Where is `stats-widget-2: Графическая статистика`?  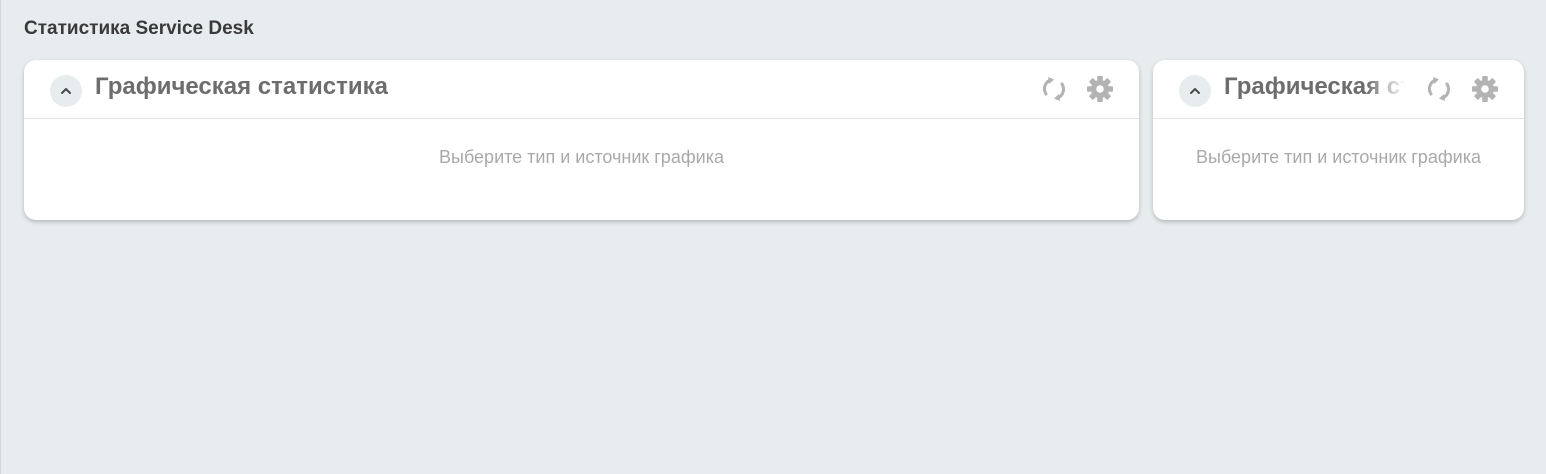
stats-widget-2: Графическая статистика is located at coordinates (1338, 140).